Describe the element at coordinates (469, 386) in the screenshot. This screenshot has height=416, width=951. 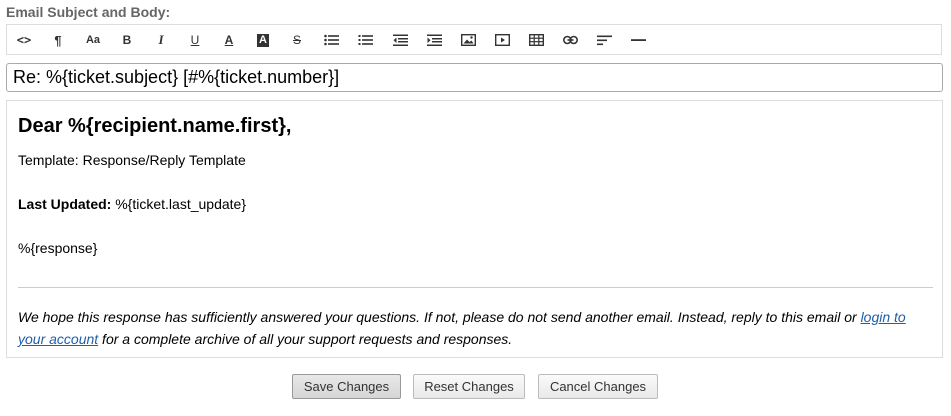
I see `reset-button: Reset Changes` at that location.